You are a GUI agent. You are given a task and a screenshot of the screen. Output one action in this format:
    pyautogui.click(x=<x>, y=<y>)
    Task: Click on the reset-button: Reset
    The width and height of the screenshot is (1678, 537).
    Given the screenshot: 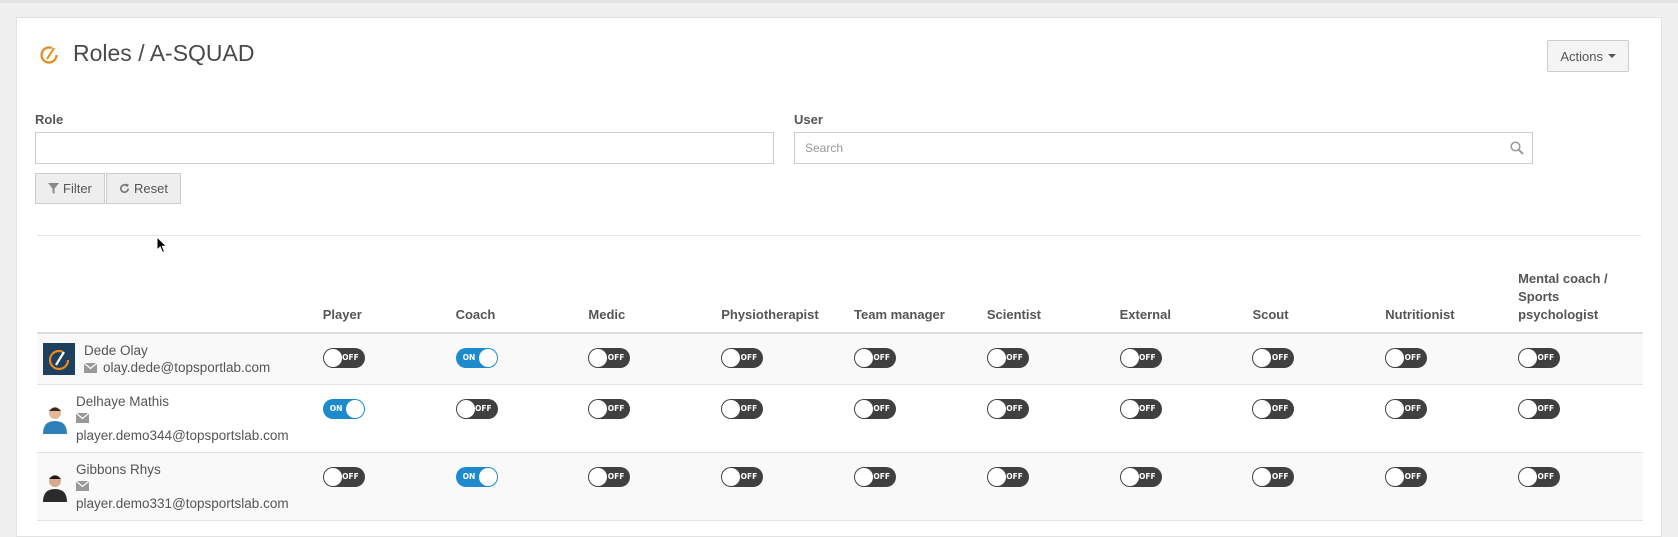 What is the action you would take?
    pyautogui.click(x=143, y=188)
    